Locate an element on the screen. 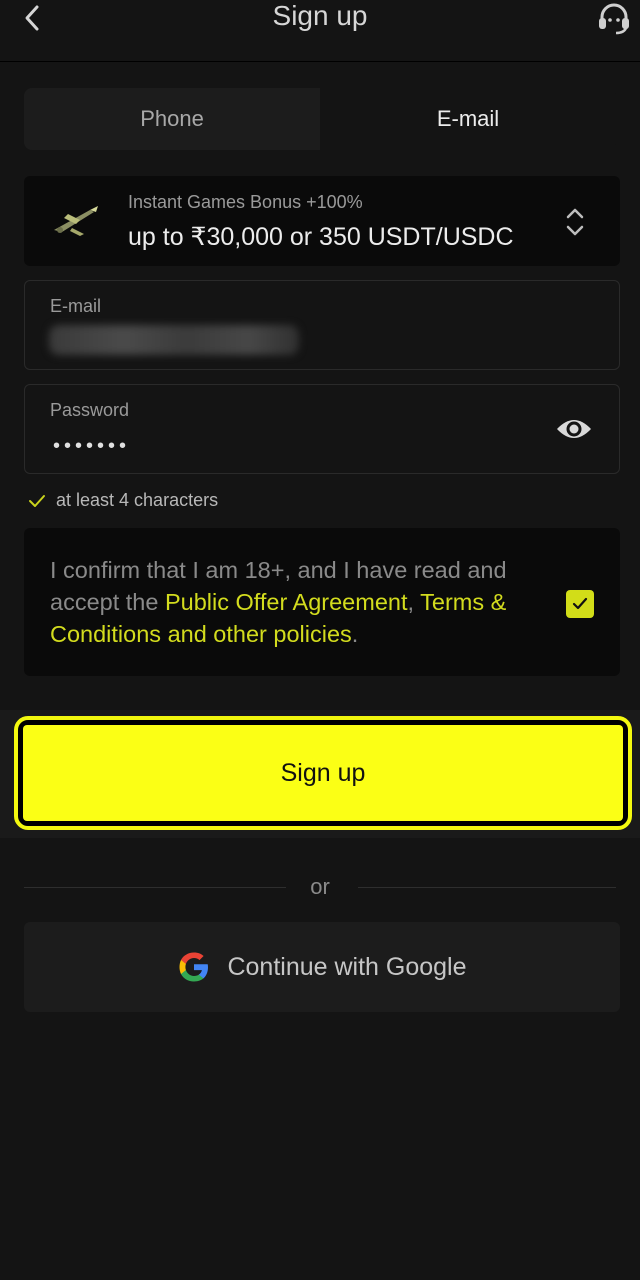 This screenshot has width=640, height=1280. eye-icon is located at coordinates (574, 429).